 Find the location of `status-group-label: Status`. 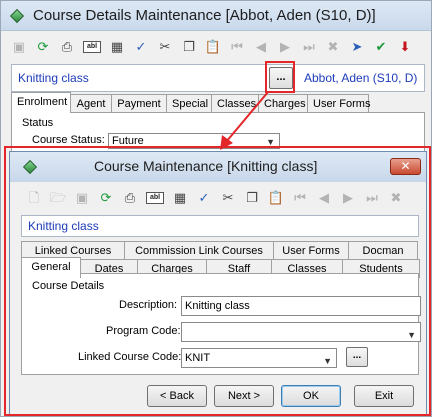

status-group-label: Status is located at coordinates (38, 123).